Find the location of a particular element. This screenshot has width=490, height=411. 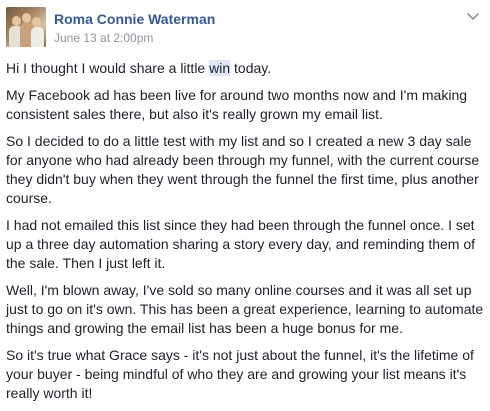

chevron-down-icon is located at coordinates (473, 17).